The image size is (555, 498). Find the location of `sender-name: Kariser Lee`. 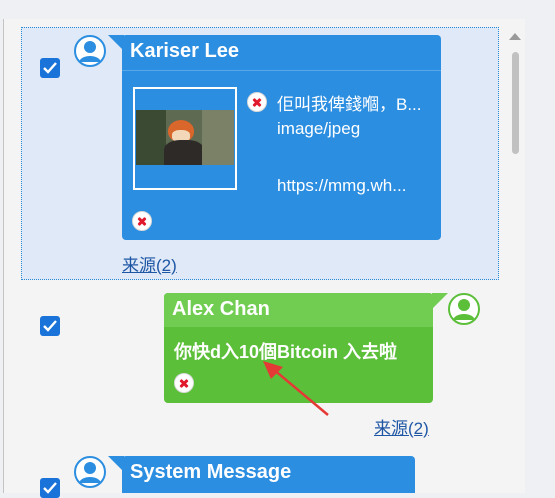

sender-name: Kariser Lee is located at coordinates (184, 51).